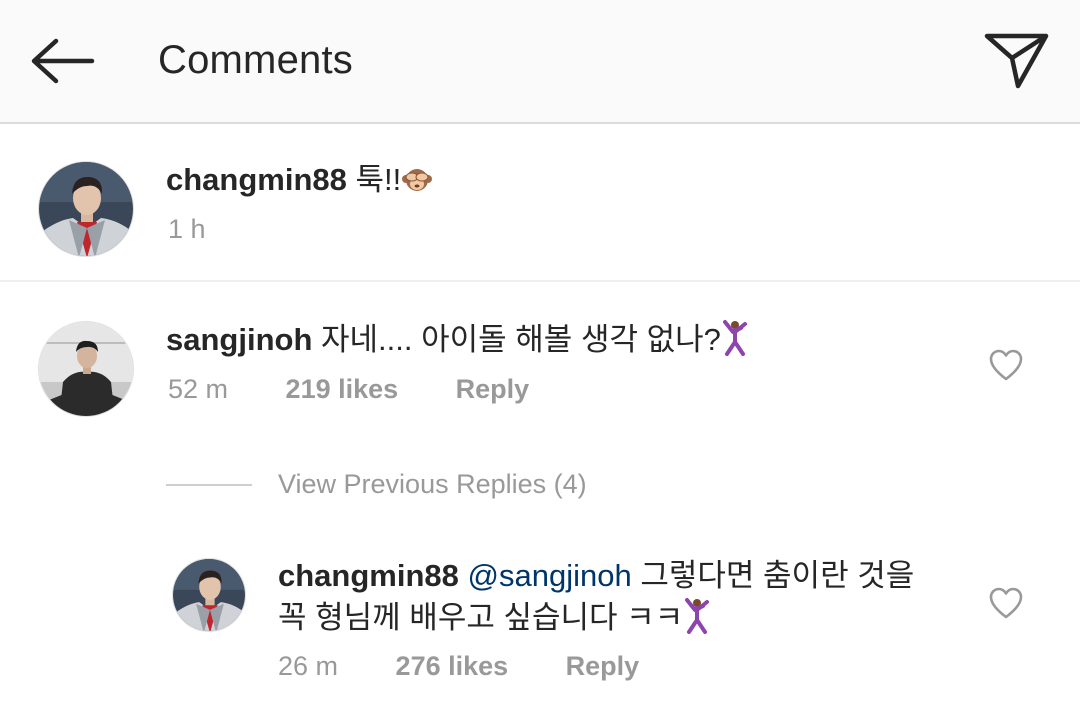  I want to click on reply-body-line1: 그렇다면 춤이란 것을, so click(777, 575).